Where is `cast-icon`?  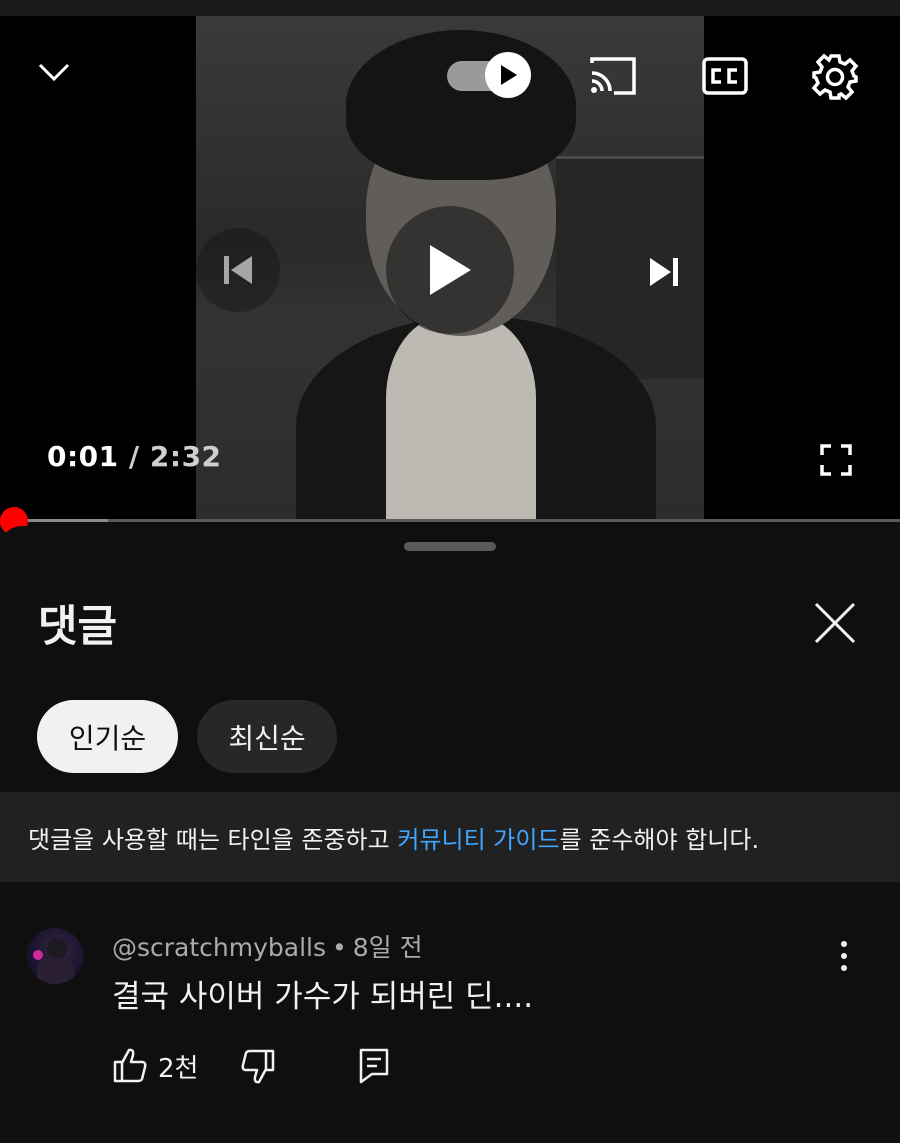 cast-icon is located at coordinates (613, 76).